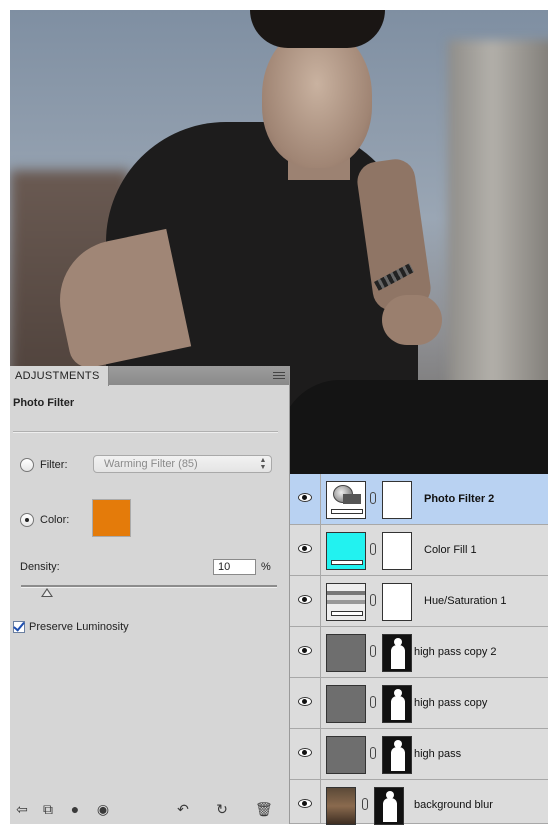 Image resolution: width=548 pixels, height=825 pixels. What do you see at coordinates (19, 627) in the screenshot?
I see `preserve-luminosity-checkbox` at bounding box center [19, 627].